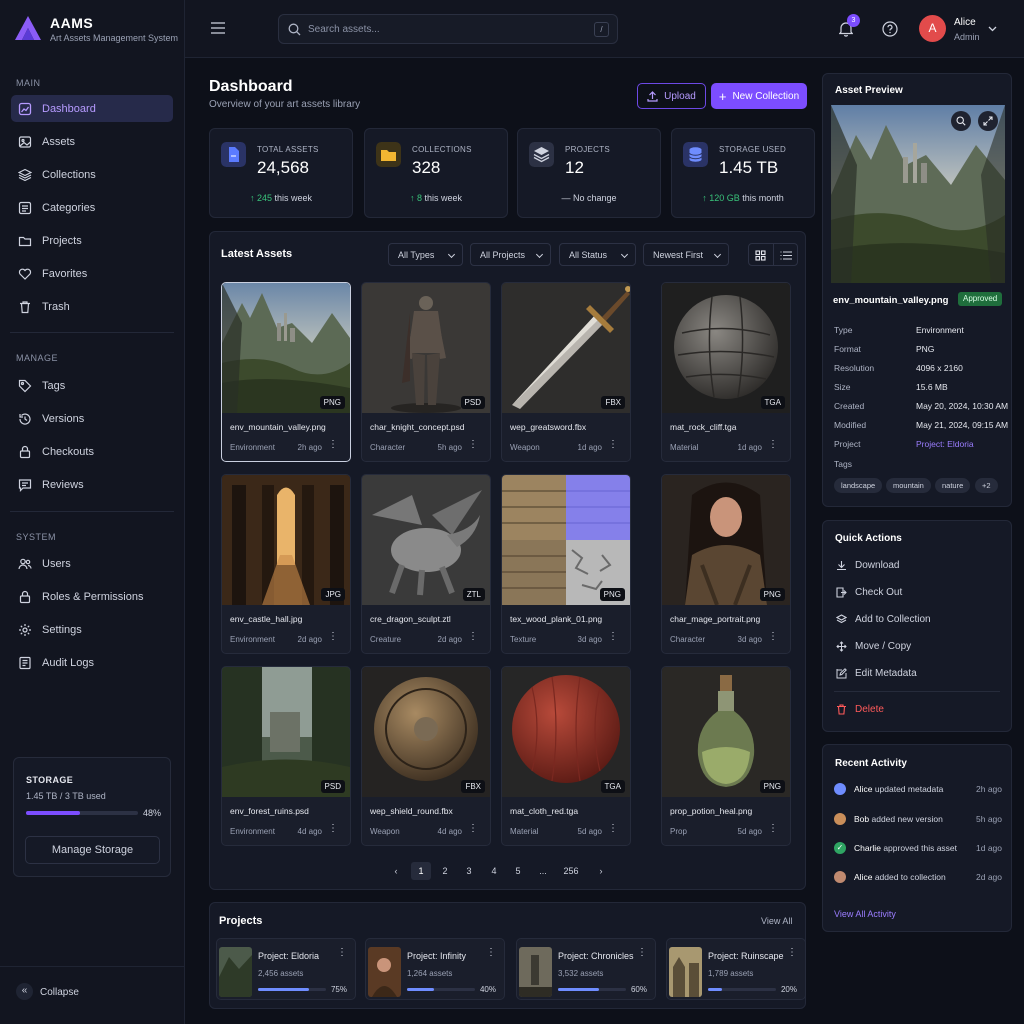  Describe the element at coordinates (425, 254) in the screenshot. I see `filter-type: All Types` at that location.